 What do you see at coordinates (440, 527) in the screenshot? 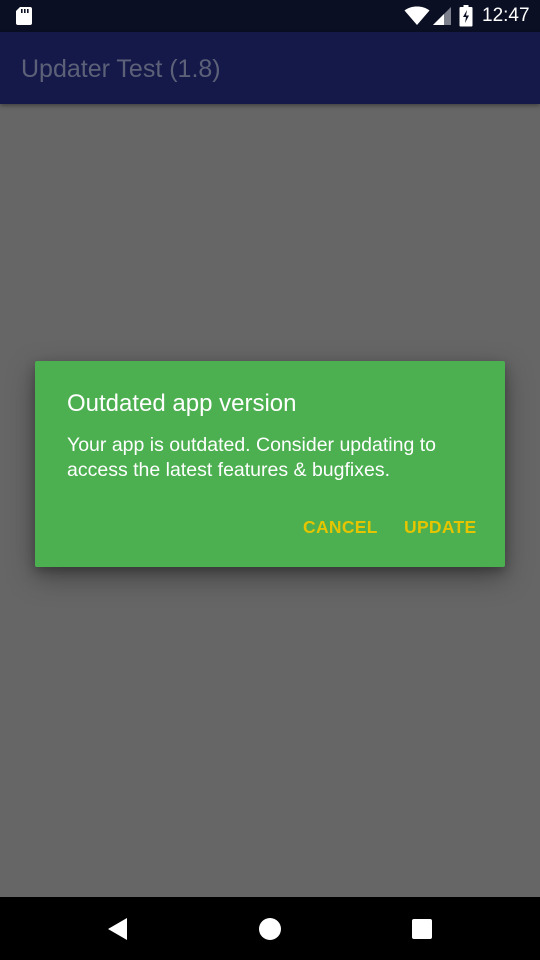
I see `update-button: UPDATE` at bounding box center [440, 527].